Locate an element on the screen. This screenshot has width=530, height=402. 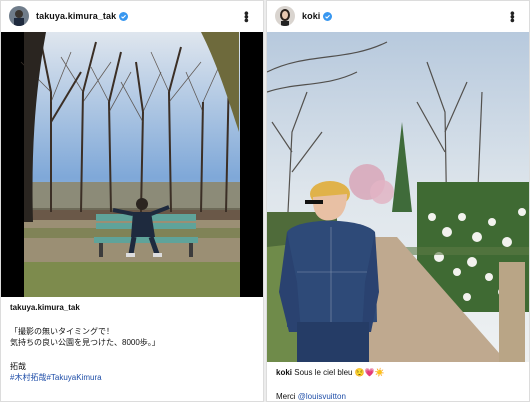
caption-username: takuya.kimura_tak is located at coordinates (132, 307).